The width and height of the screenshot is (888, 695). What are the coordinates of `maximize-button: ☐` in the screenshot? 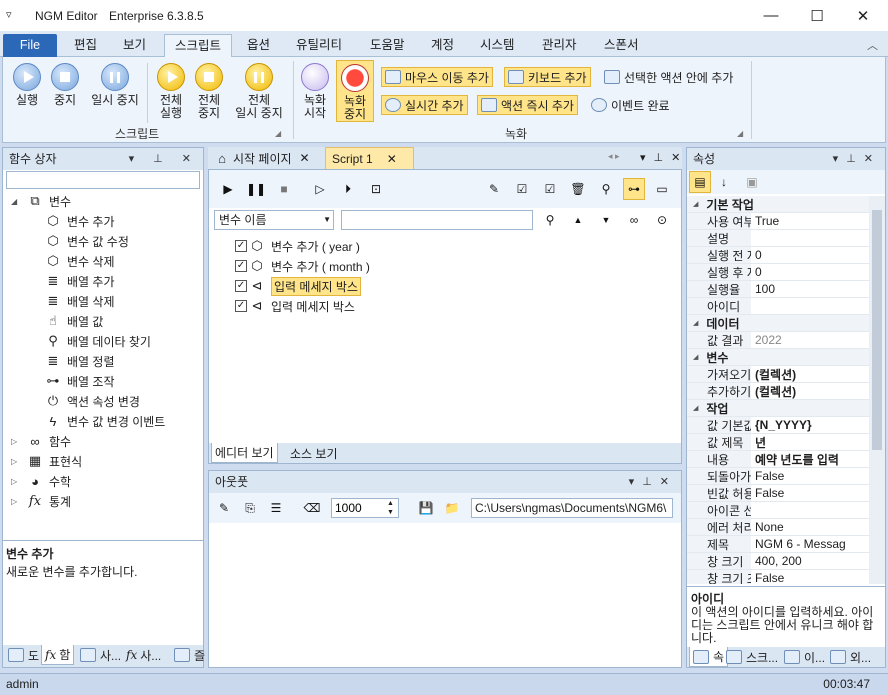 It's located at (817, 15).